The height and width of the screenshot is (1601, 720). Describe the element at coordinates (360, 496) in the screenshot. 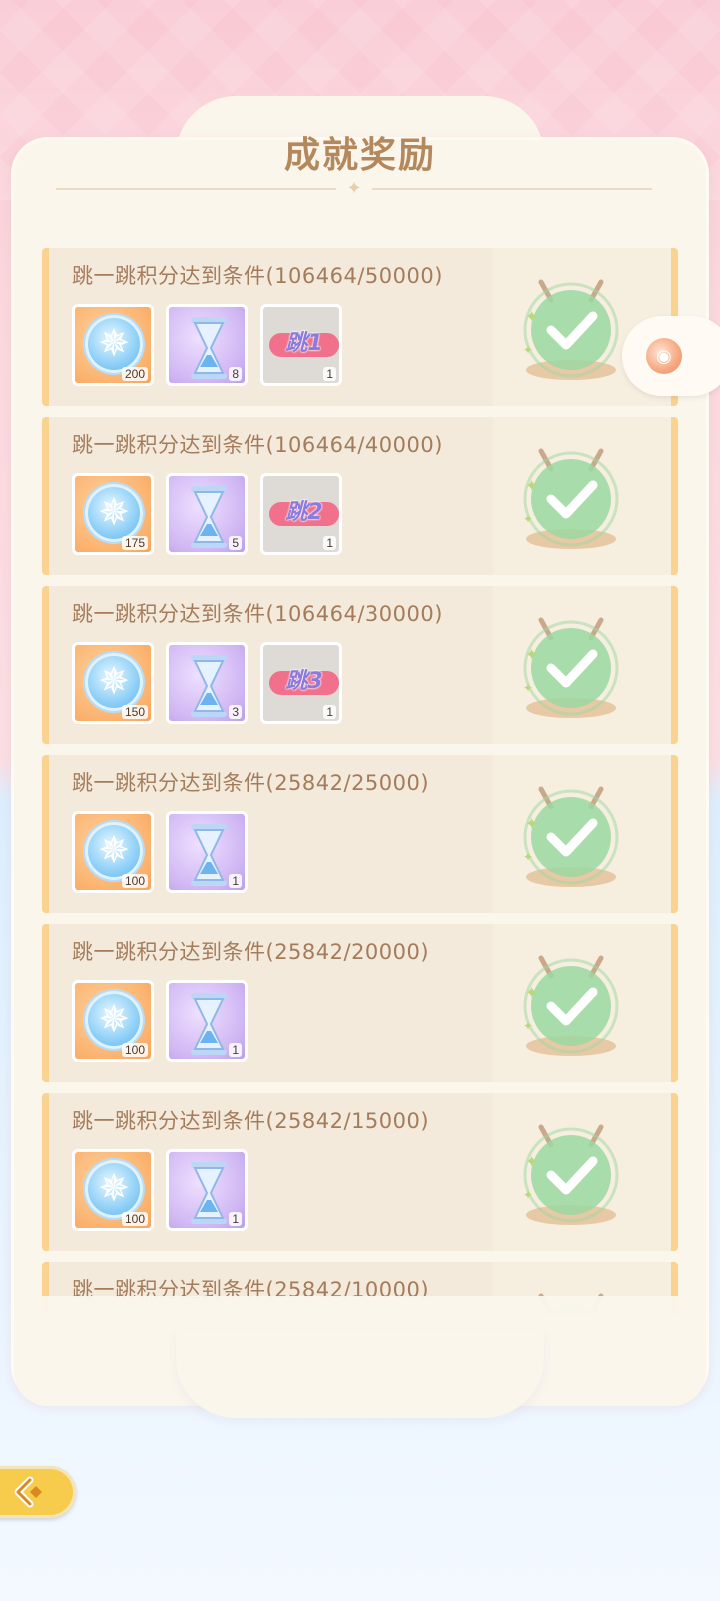

I see `reward-card: 跳一跳积分达到条件(106464/40000) ✵ 175 5 跳2 1 ✦ ✦` at that location.